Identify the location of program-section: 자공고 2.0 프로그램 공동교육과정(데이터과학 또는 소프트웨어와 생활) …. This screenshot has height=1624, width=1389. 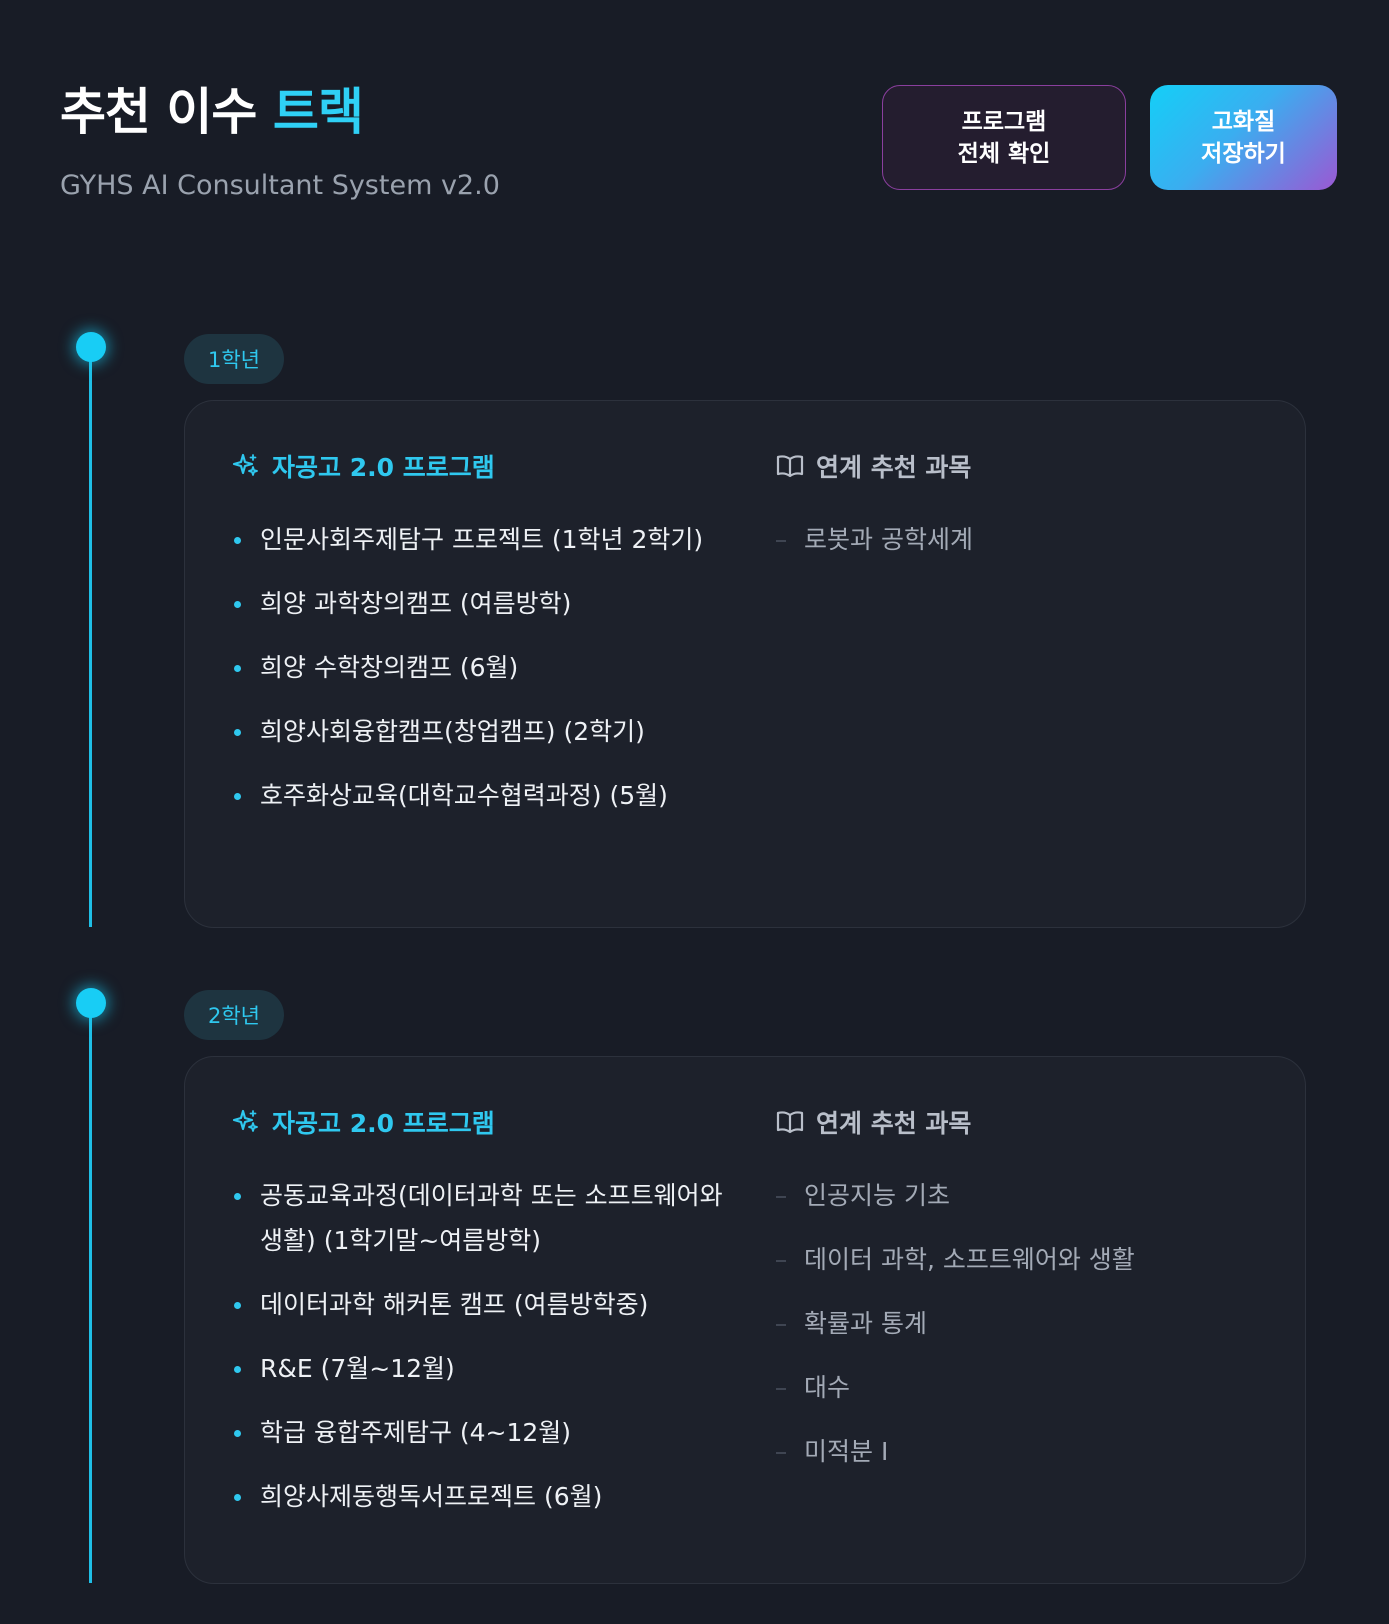
(482, 1322).